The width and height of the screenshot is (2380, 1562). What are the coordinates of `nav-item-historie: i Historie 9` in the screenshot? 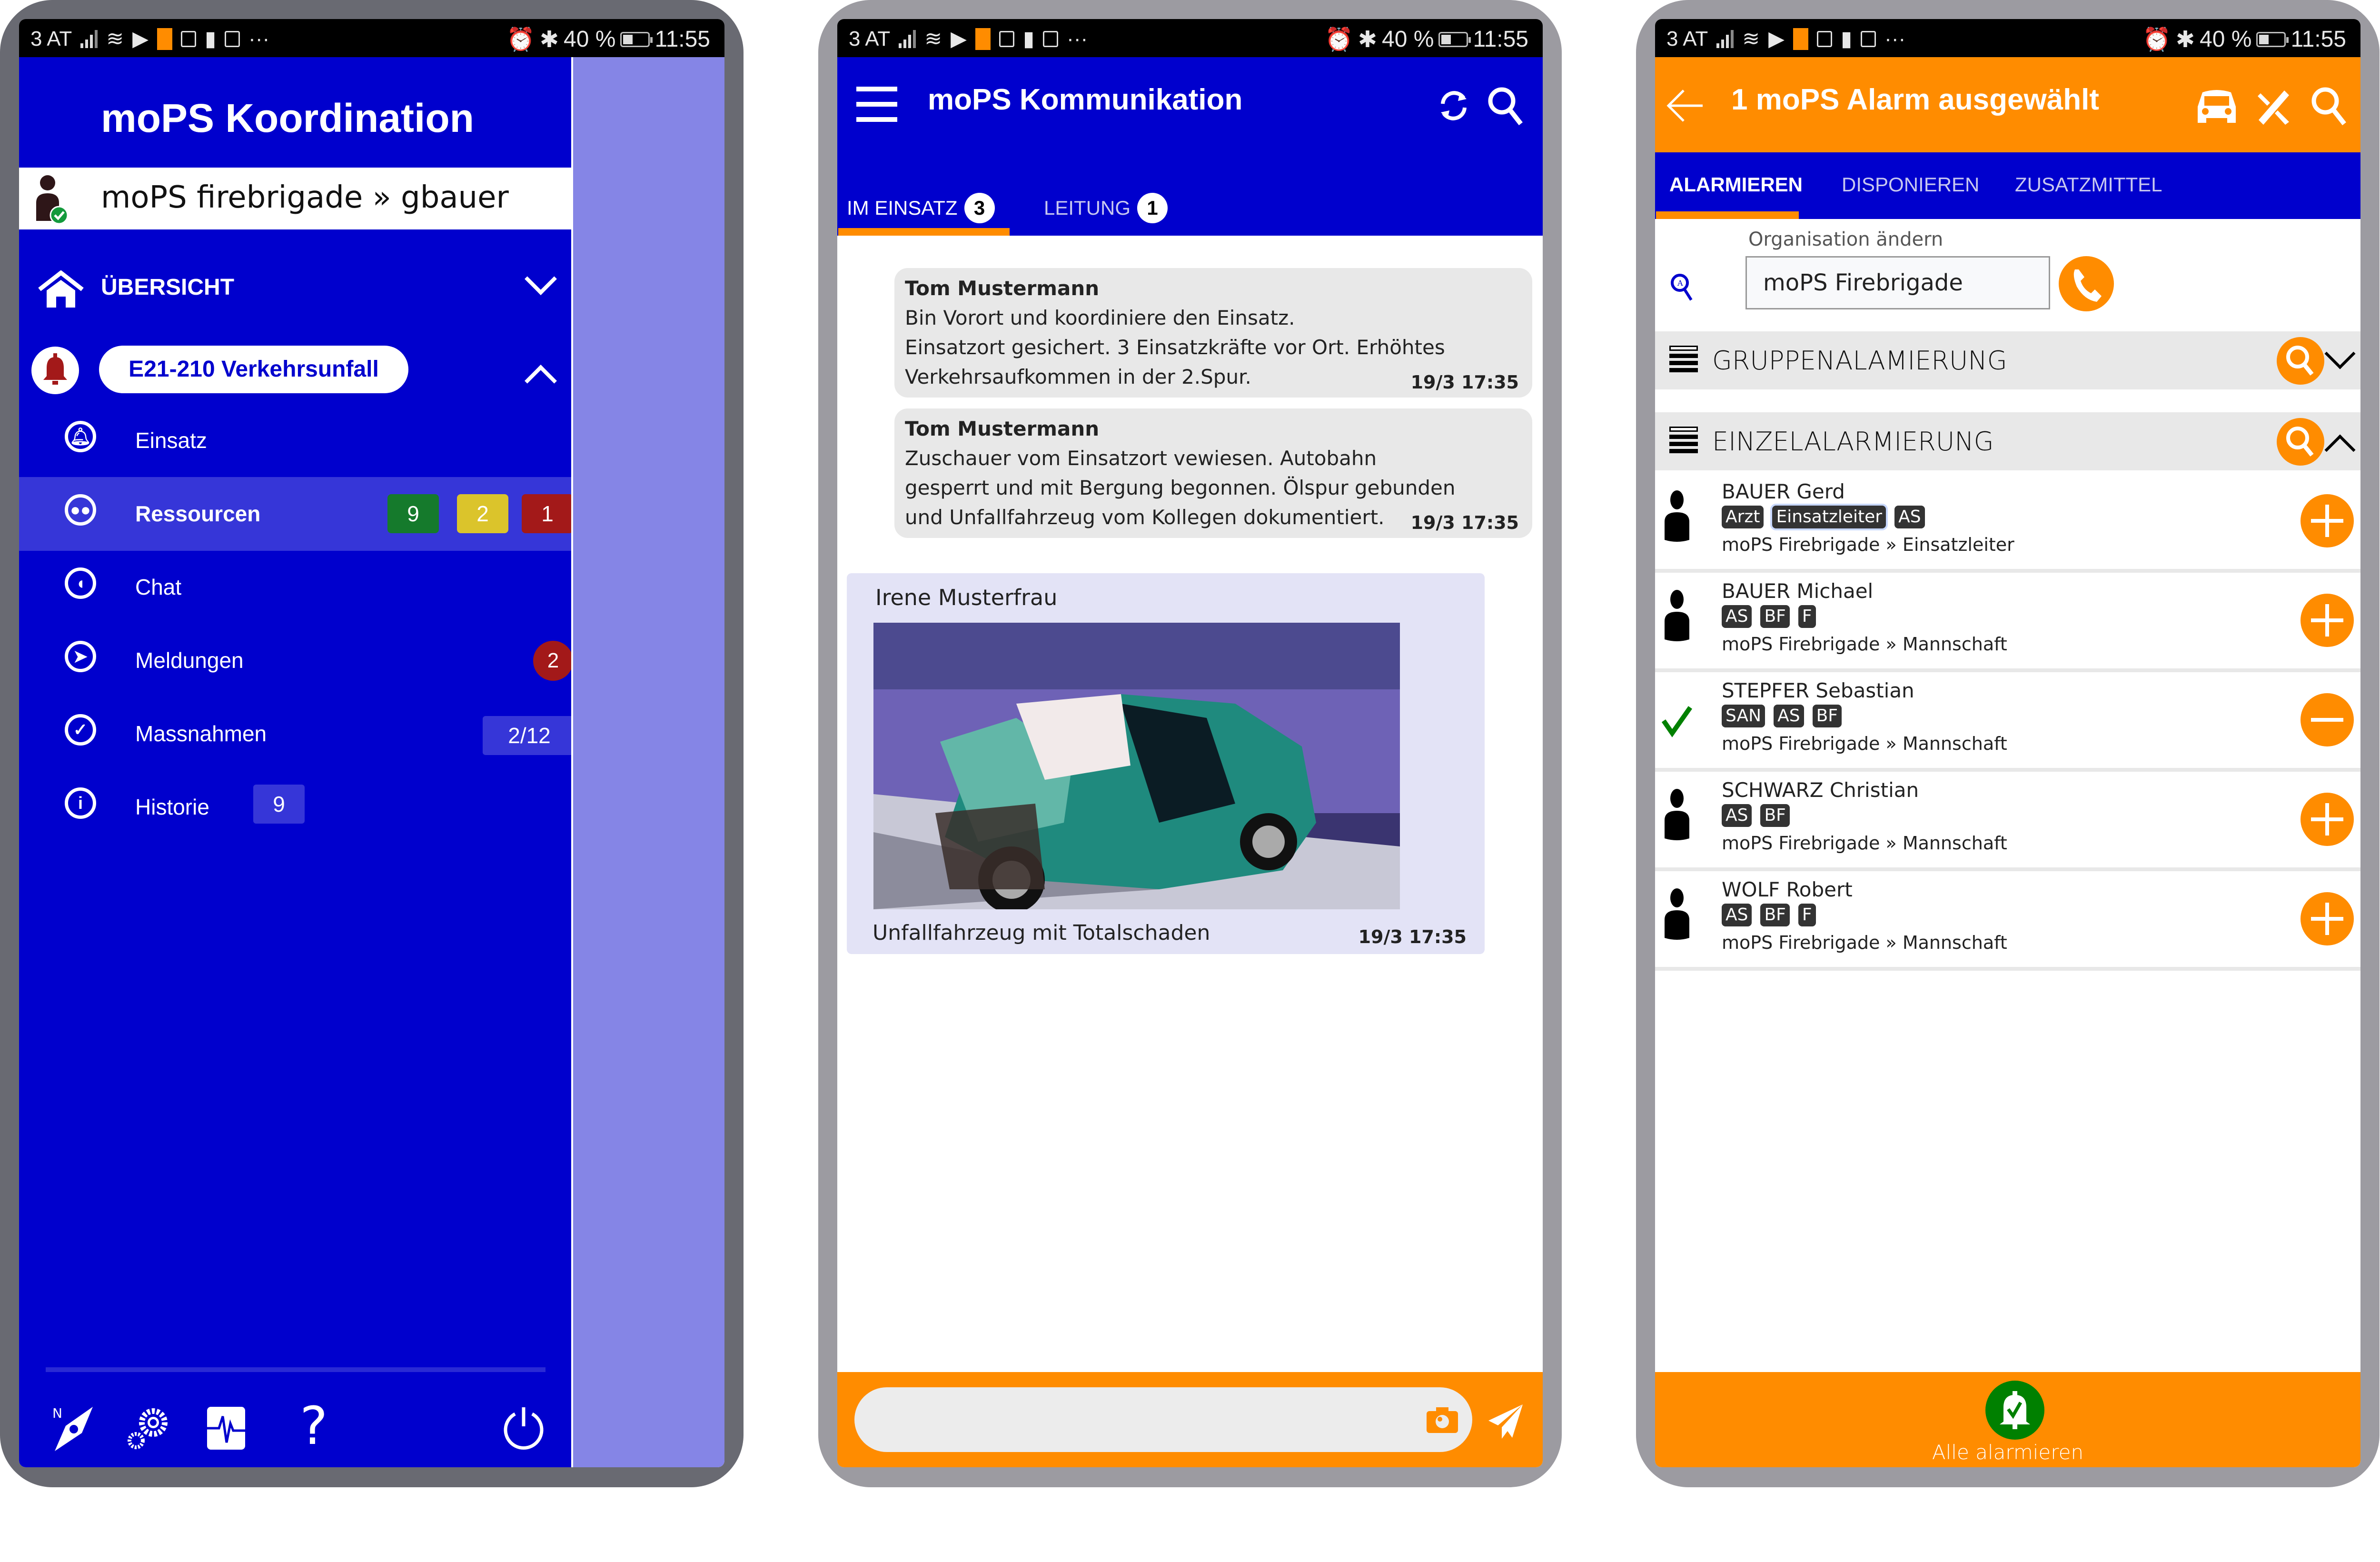 It's located at (295, 807).